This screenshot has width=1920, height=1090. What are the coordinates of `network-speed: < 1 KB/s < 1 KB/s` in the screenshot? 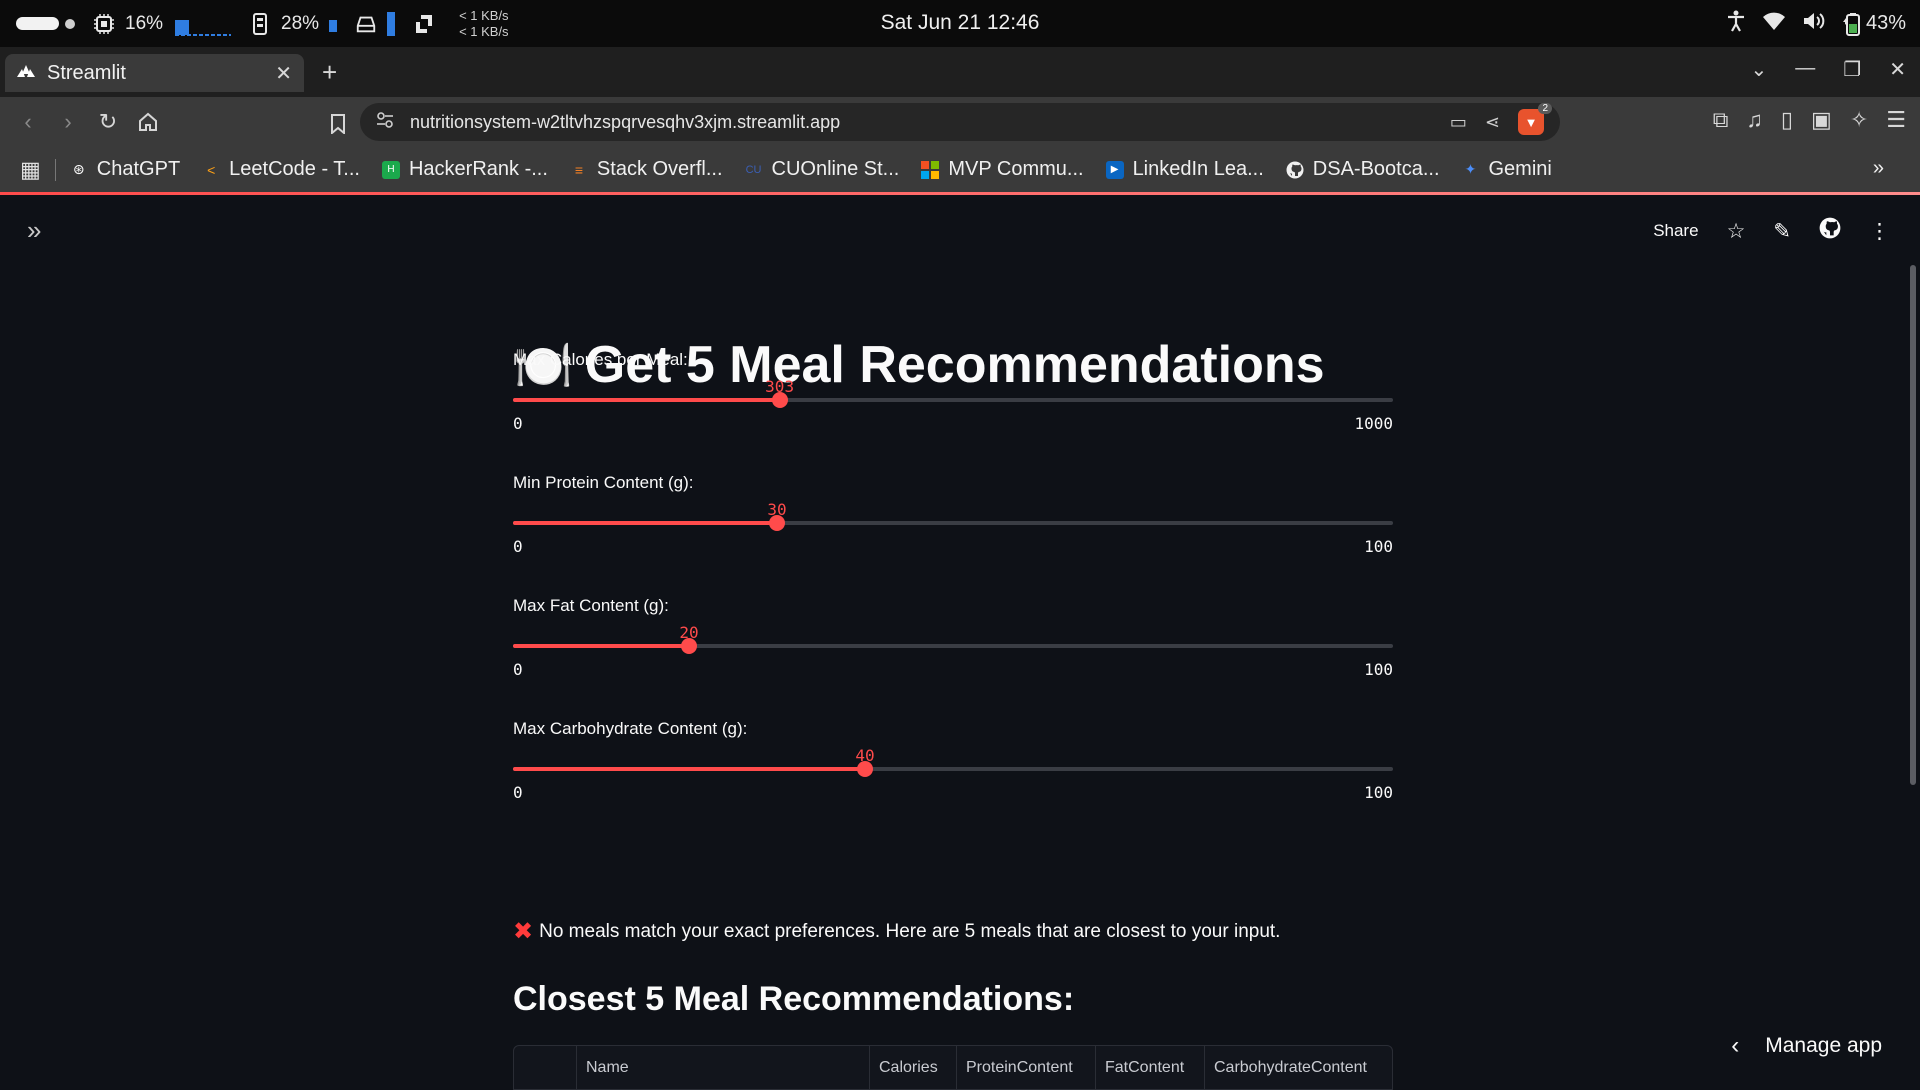 It's located at (484, 24).